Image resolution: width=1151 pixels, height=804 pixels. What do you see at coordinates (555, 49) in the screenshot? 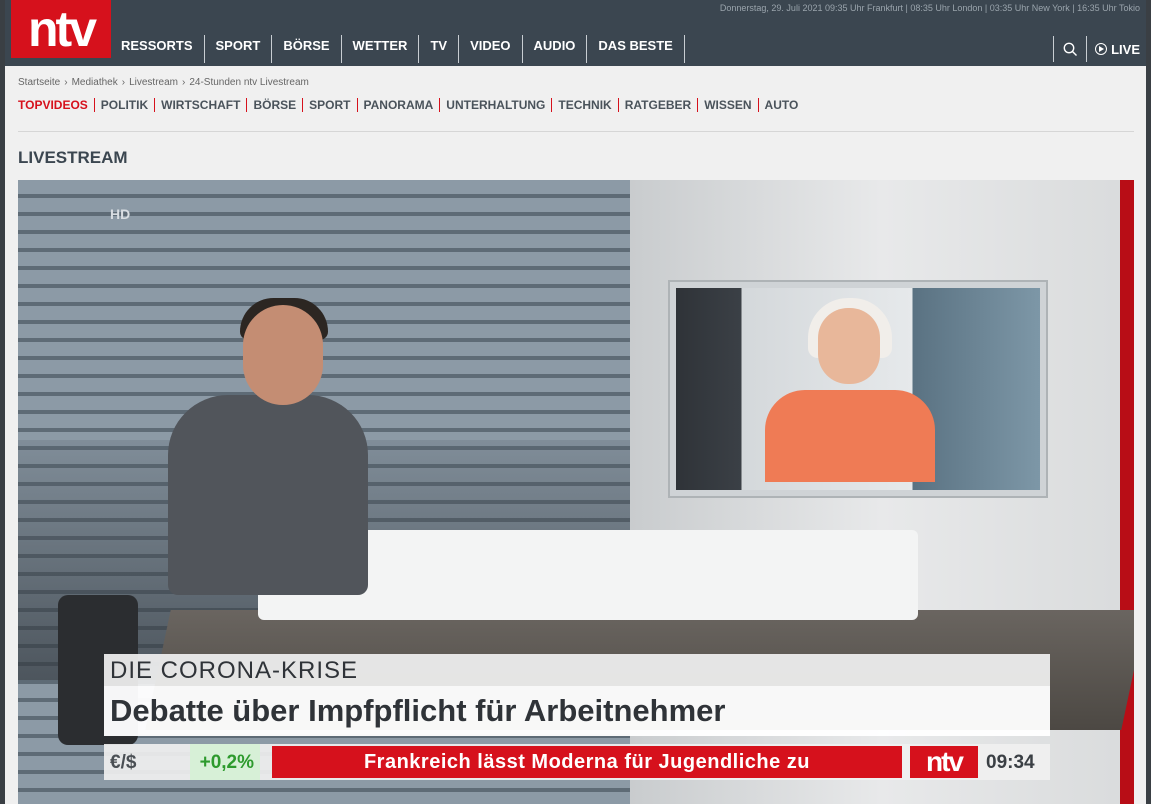
I see `nav-audio: AUDIO` at bounding box center [555, 49].